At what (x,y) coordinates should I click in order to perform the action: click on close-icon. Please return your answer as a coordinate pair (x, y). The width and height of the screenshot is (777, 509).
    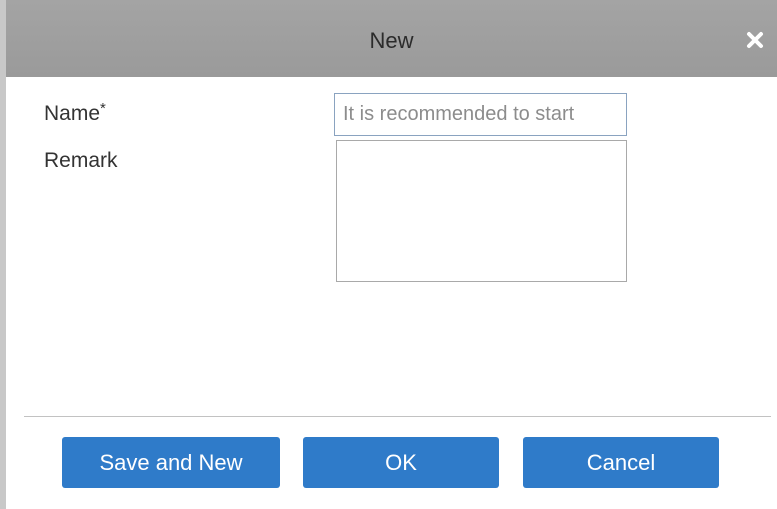
    Looking at the image, I should click on (755, 40).